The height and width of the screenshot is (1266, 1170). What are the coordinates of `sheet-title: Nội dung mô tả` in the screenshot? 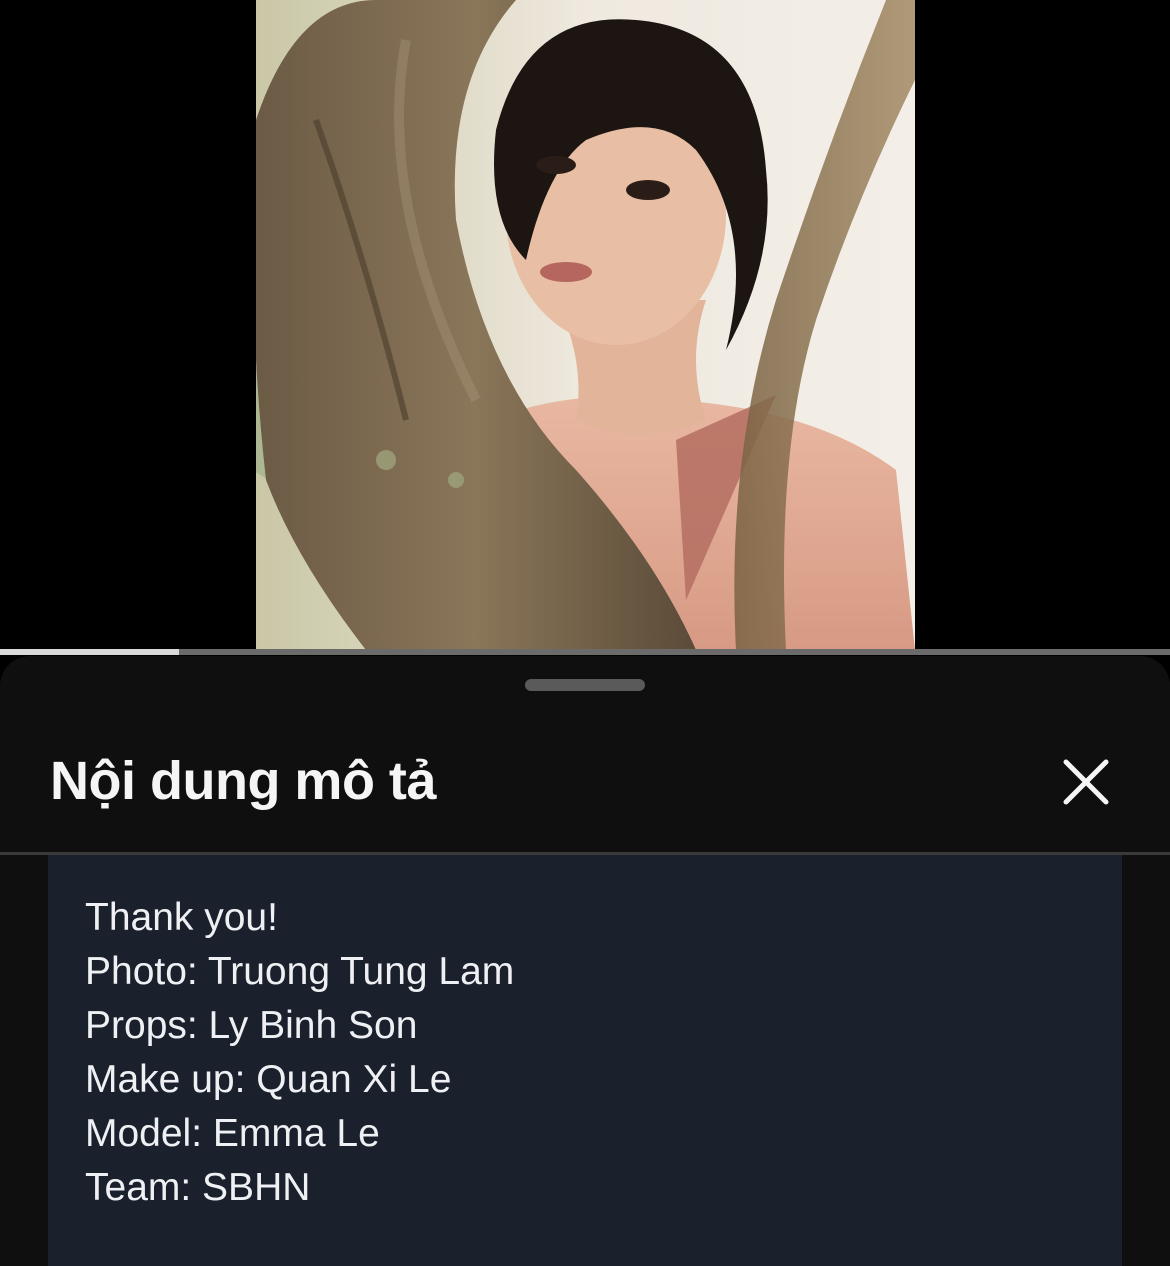 It's located at (243, 781).